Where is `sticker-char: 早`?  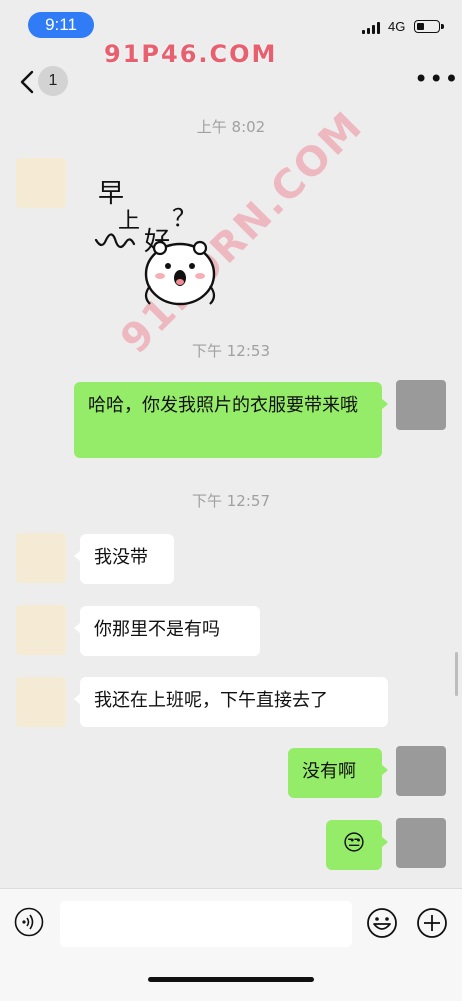
sticker-char: 早 is located at coordinates (111, 194).